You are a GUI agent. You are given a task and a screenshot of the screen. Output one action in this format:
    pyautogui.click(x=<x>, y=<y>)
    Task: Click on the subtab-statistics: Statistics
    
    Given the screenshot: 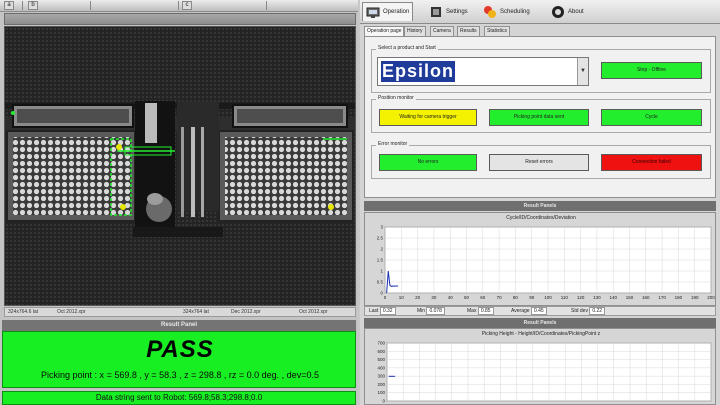 What is the action you would take?
    pyautogui.click(x=497, y=31)
    